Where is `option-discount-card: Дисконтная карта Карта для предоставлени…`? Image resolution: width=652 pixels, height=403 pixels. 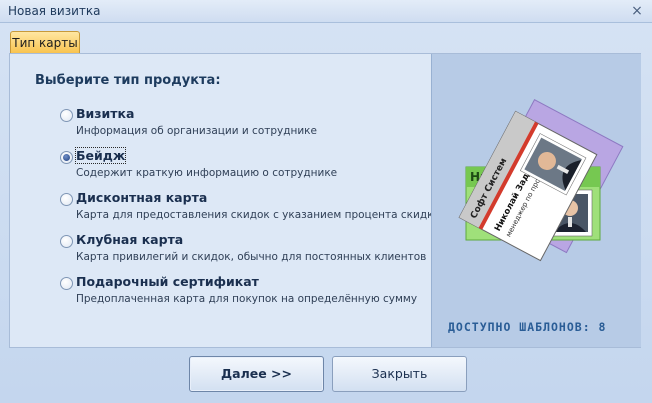 option-discount-card: Дисконтная карта Карта для предоставлени… is located at coordinates (250, 210).